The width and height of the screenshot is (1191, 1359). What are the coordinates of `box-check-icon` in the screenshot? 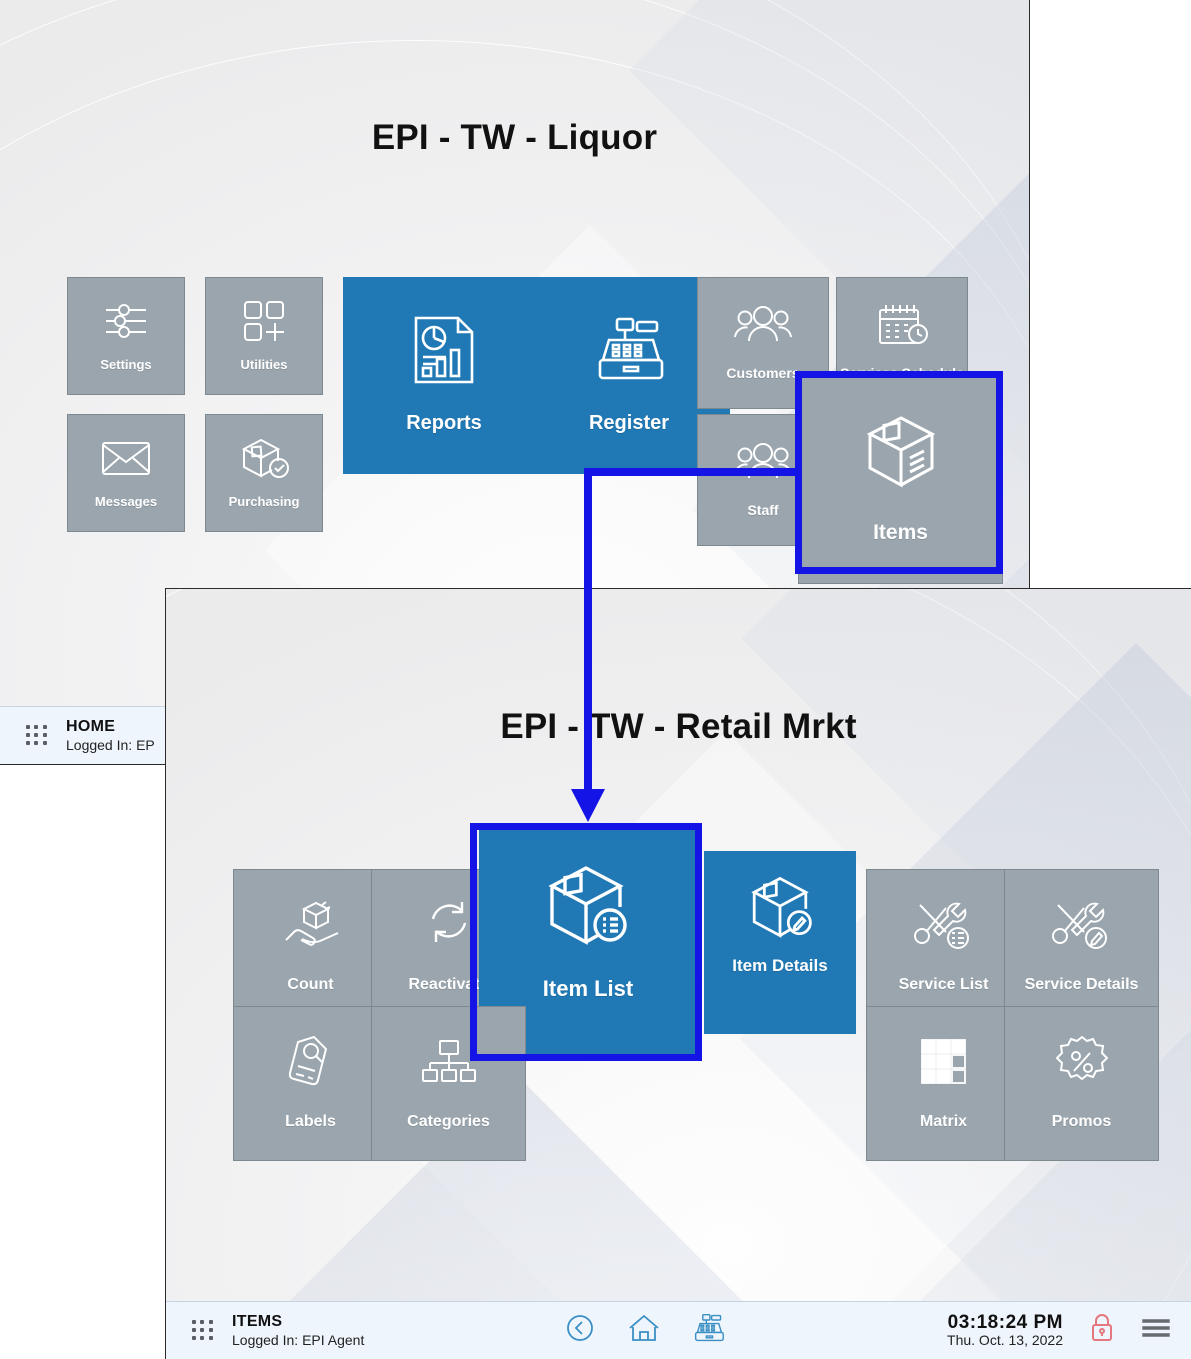 It's located at (264, 458).